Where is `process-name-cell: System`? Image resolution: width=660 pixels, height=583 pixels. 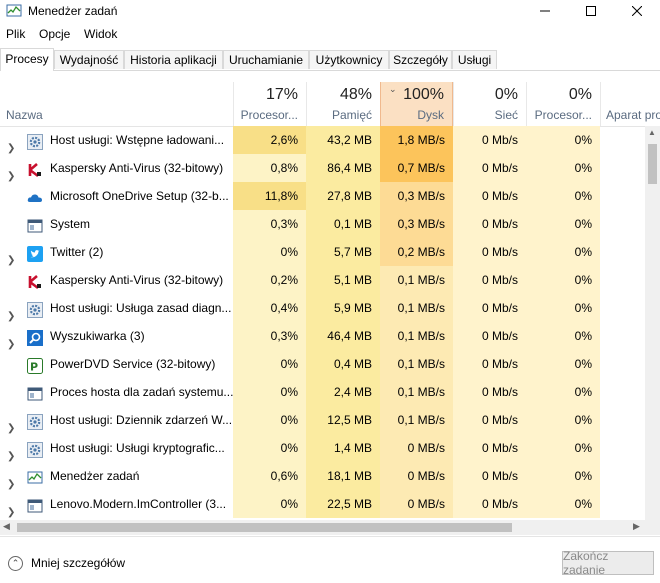 process-name-cell: System is located at coordinates (116, 224).